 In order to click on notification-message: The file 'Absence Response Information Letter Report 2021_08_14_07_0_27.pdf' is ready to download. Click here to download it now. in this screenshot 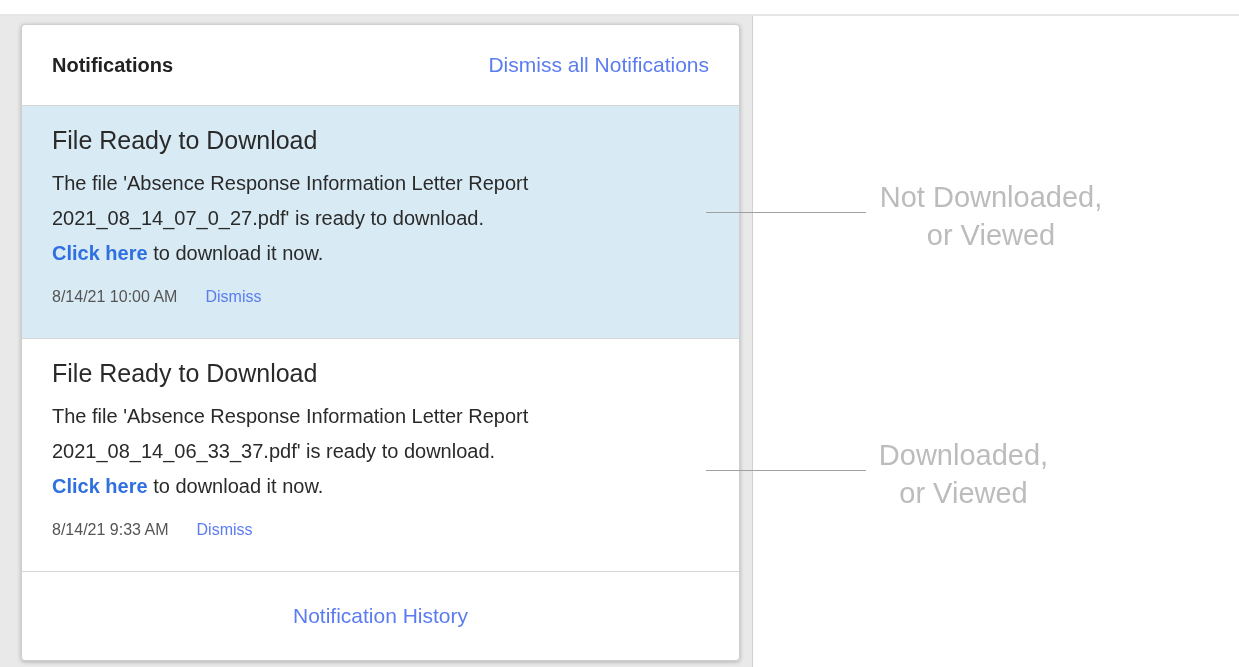, I will do `click(291, 218)`.